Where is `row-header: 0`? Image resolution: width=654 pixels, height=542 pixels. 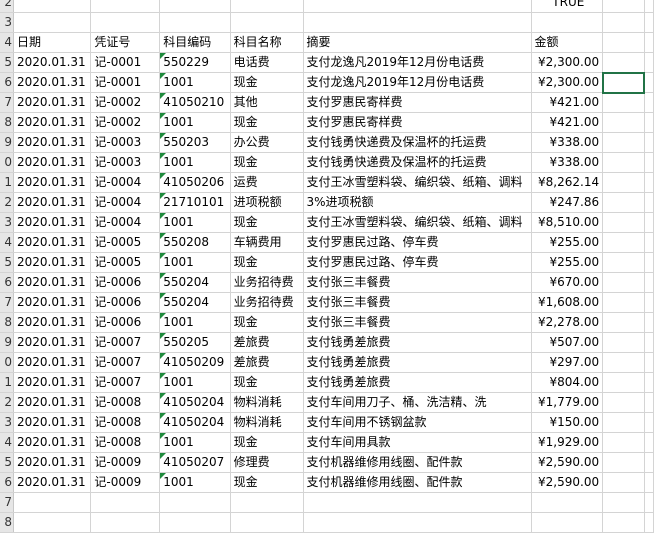 row-header: 0 is located at coordinates (7, 162).